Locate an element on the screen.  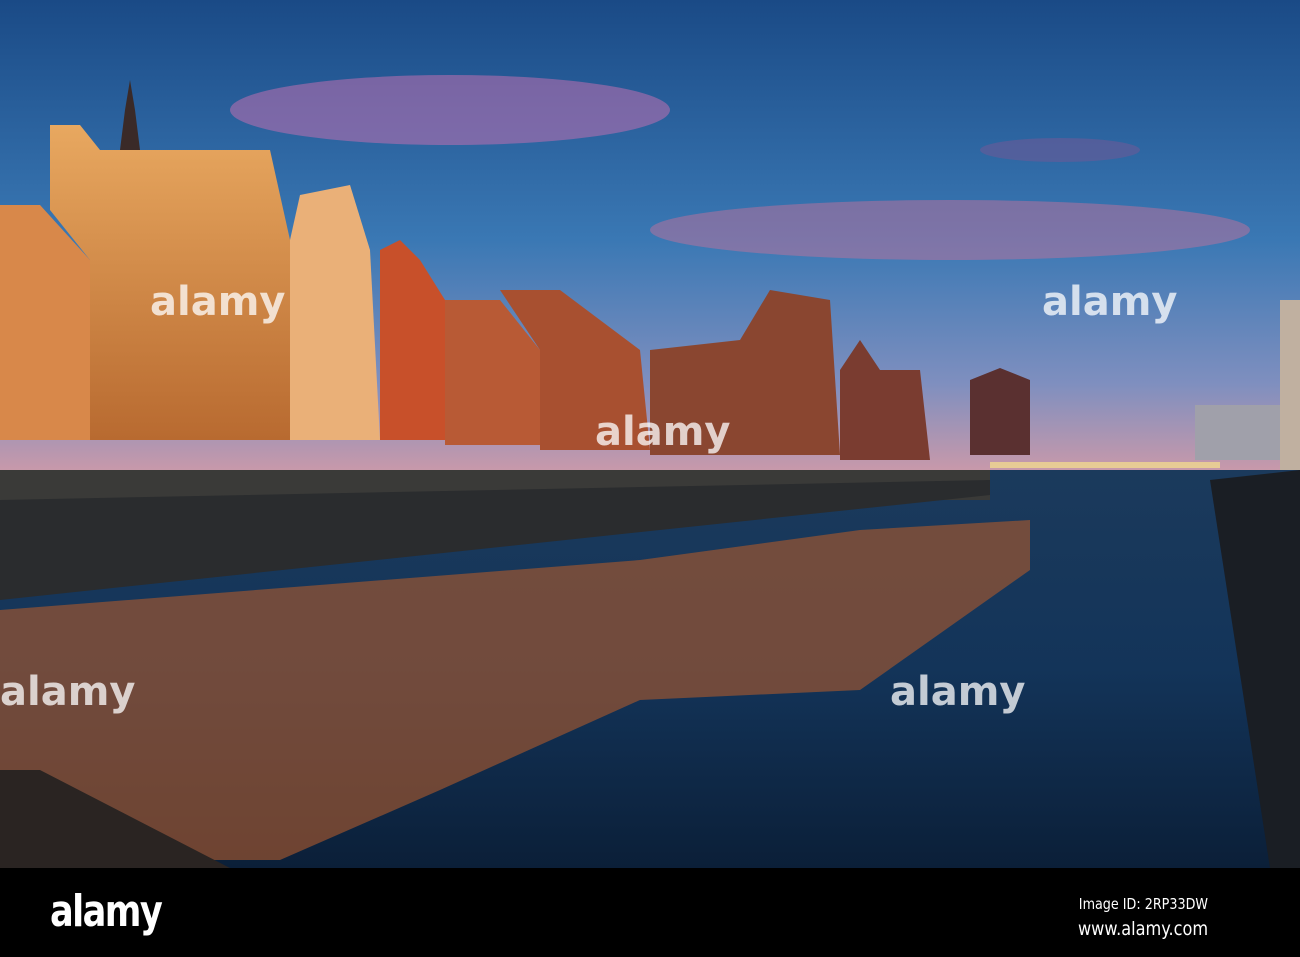
footer-bar: alamy Image ID: 2RP33DW www.alamy.com is located at coordinates (650, 912).